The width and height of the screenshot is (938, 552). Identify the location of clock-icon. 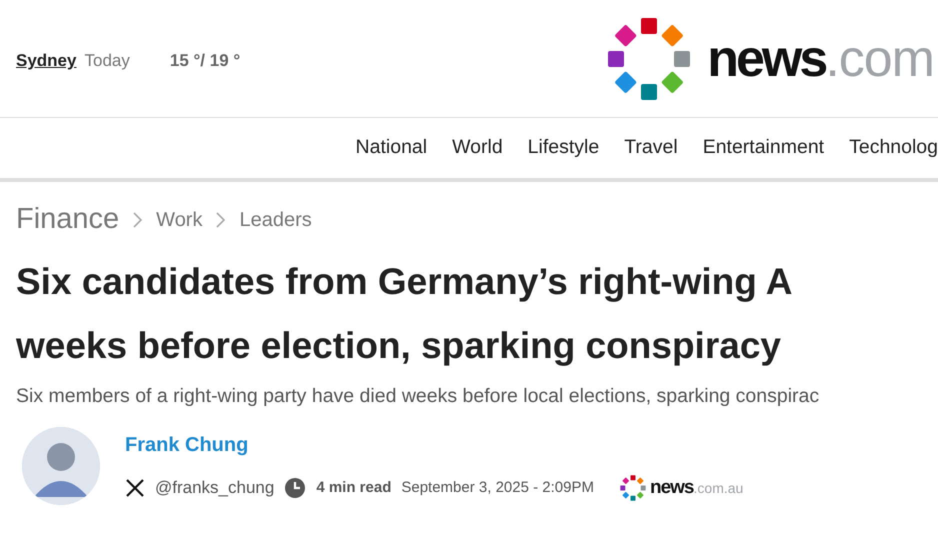
(295, 487).